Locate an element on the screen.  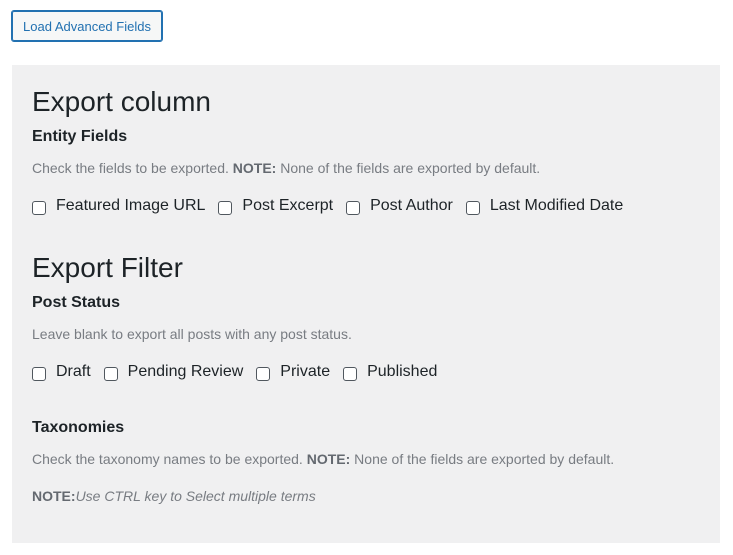
option-featured-image-url: Featured Image URL is located at coordinates (118, 206).